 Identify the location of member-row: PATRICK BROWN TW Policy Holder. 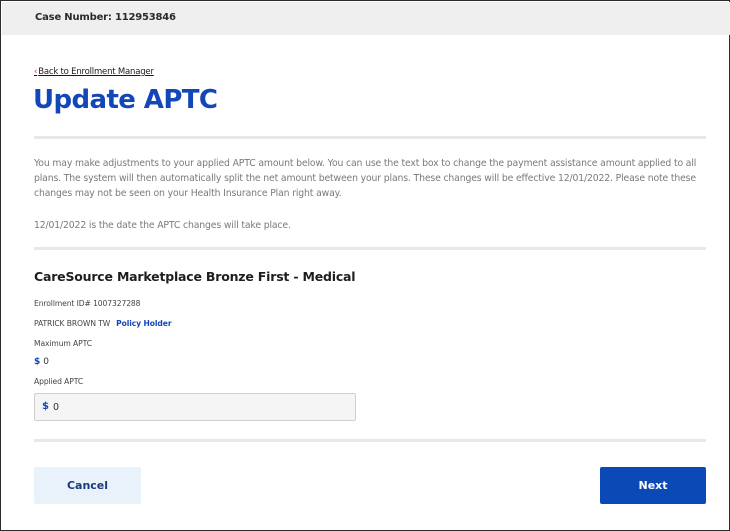
(103, 323).